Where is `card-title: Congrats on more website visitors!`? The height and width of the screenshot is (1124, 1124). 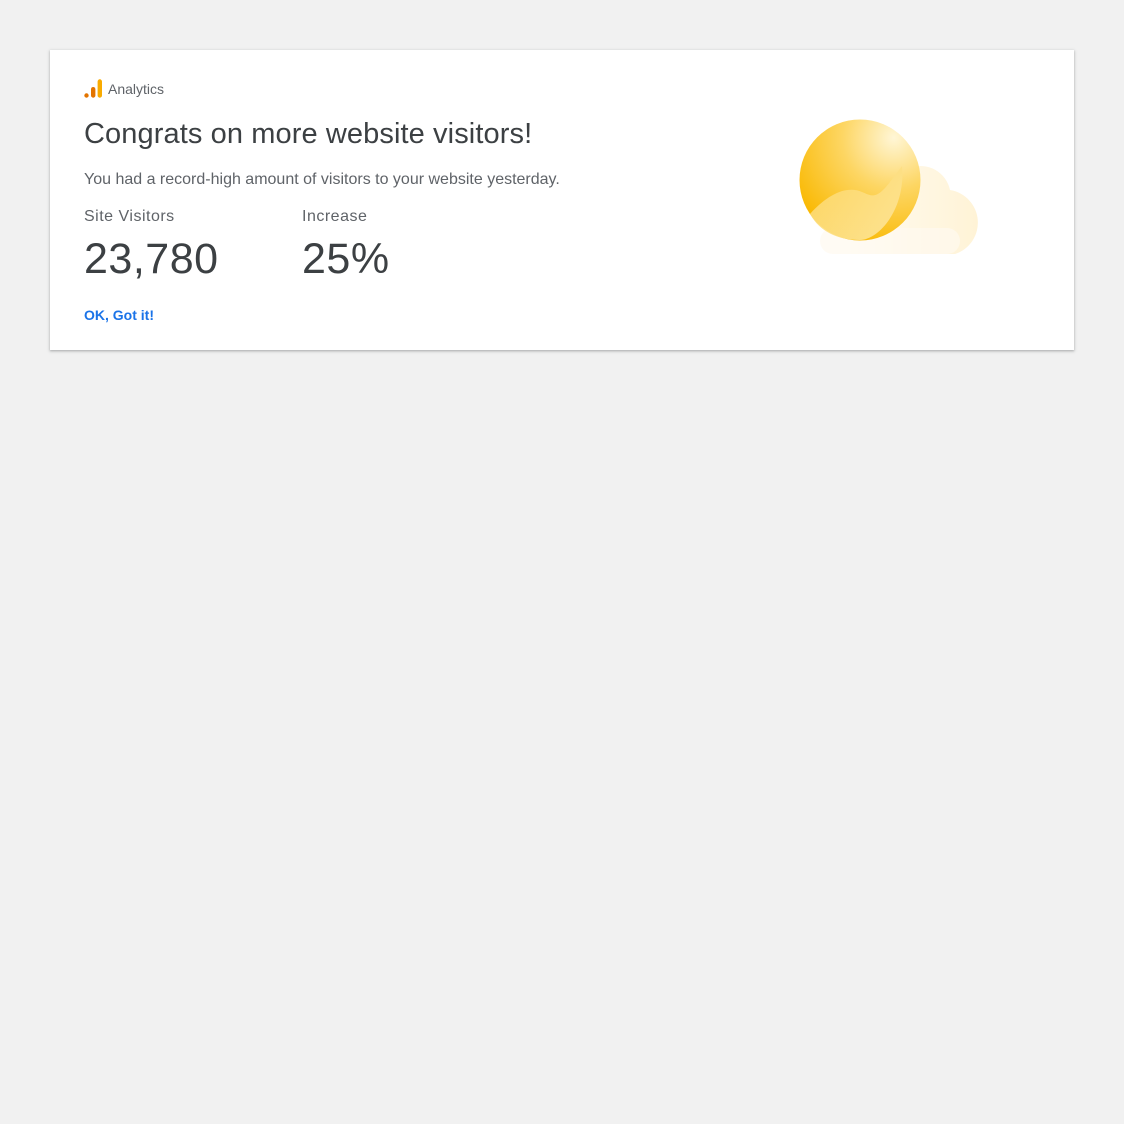
card-title: Congrats on more website visitors! is located at coordinates (308, 134).